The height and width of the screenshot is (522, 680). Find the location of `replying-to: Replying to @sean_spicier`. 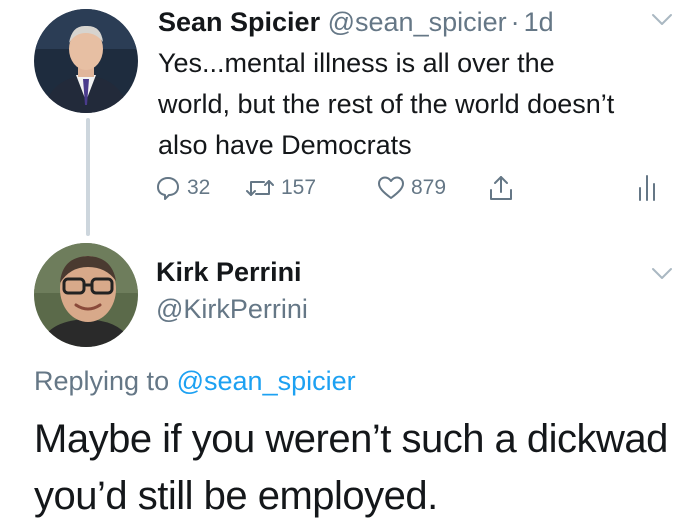

replying-to: Replying to @sean_spicier is located at coordinates (195, 381).